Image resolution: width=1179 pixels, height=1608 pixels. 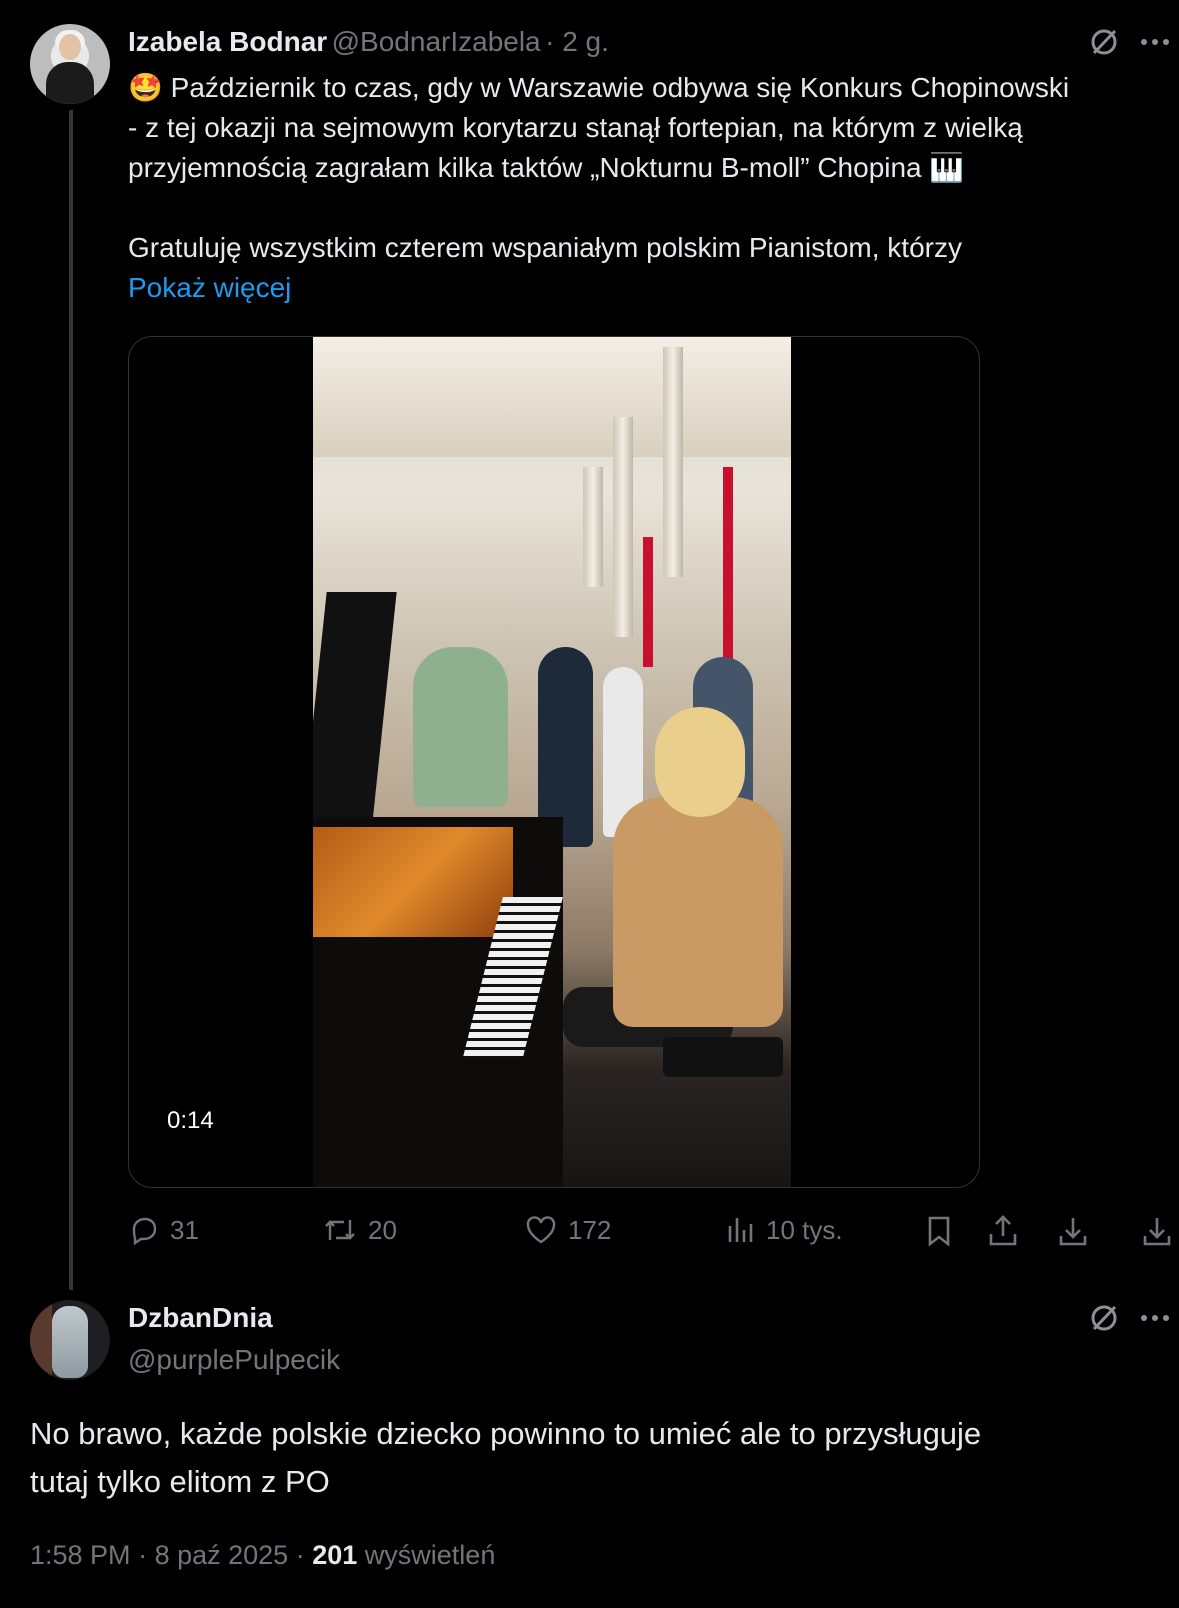 What do you see at coordinates (144, 1231) in the screenshot?
I see `reply-icon` at bounding box center [144, 1231].